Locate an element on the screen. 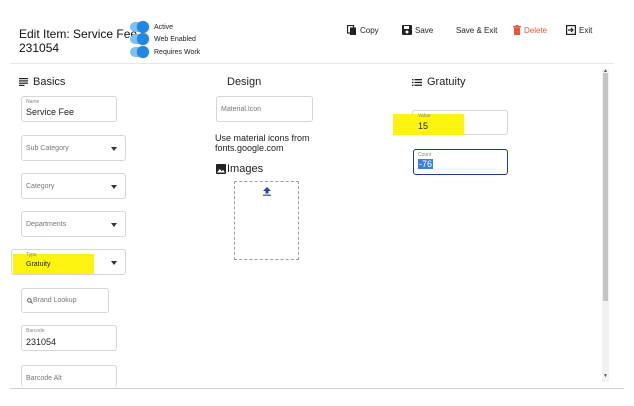  material-icons-hint: Use material icons from fonts.google.com is located at coordinates (262, 143).